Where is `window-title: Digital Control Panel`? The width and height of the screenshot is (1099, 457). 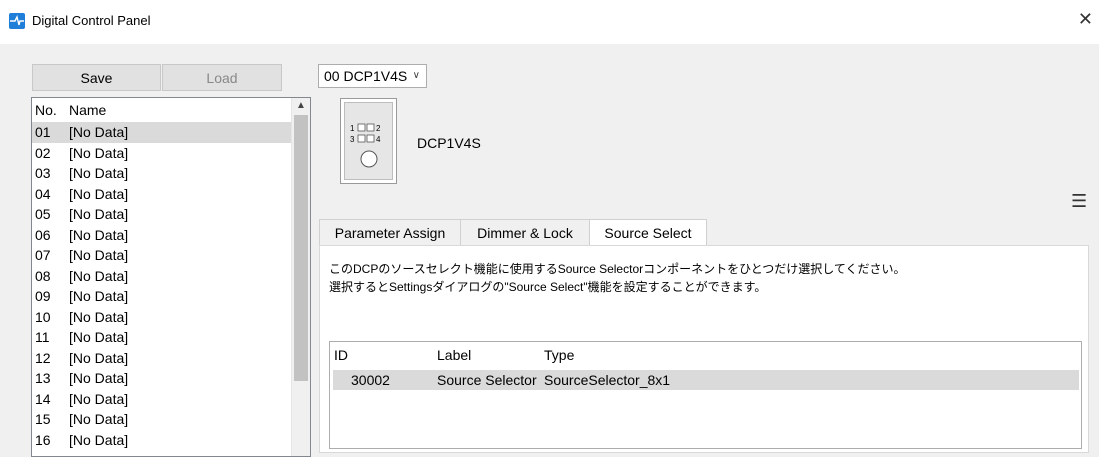 window-title: Digital Control Panel is located at coordinates (91, 20).